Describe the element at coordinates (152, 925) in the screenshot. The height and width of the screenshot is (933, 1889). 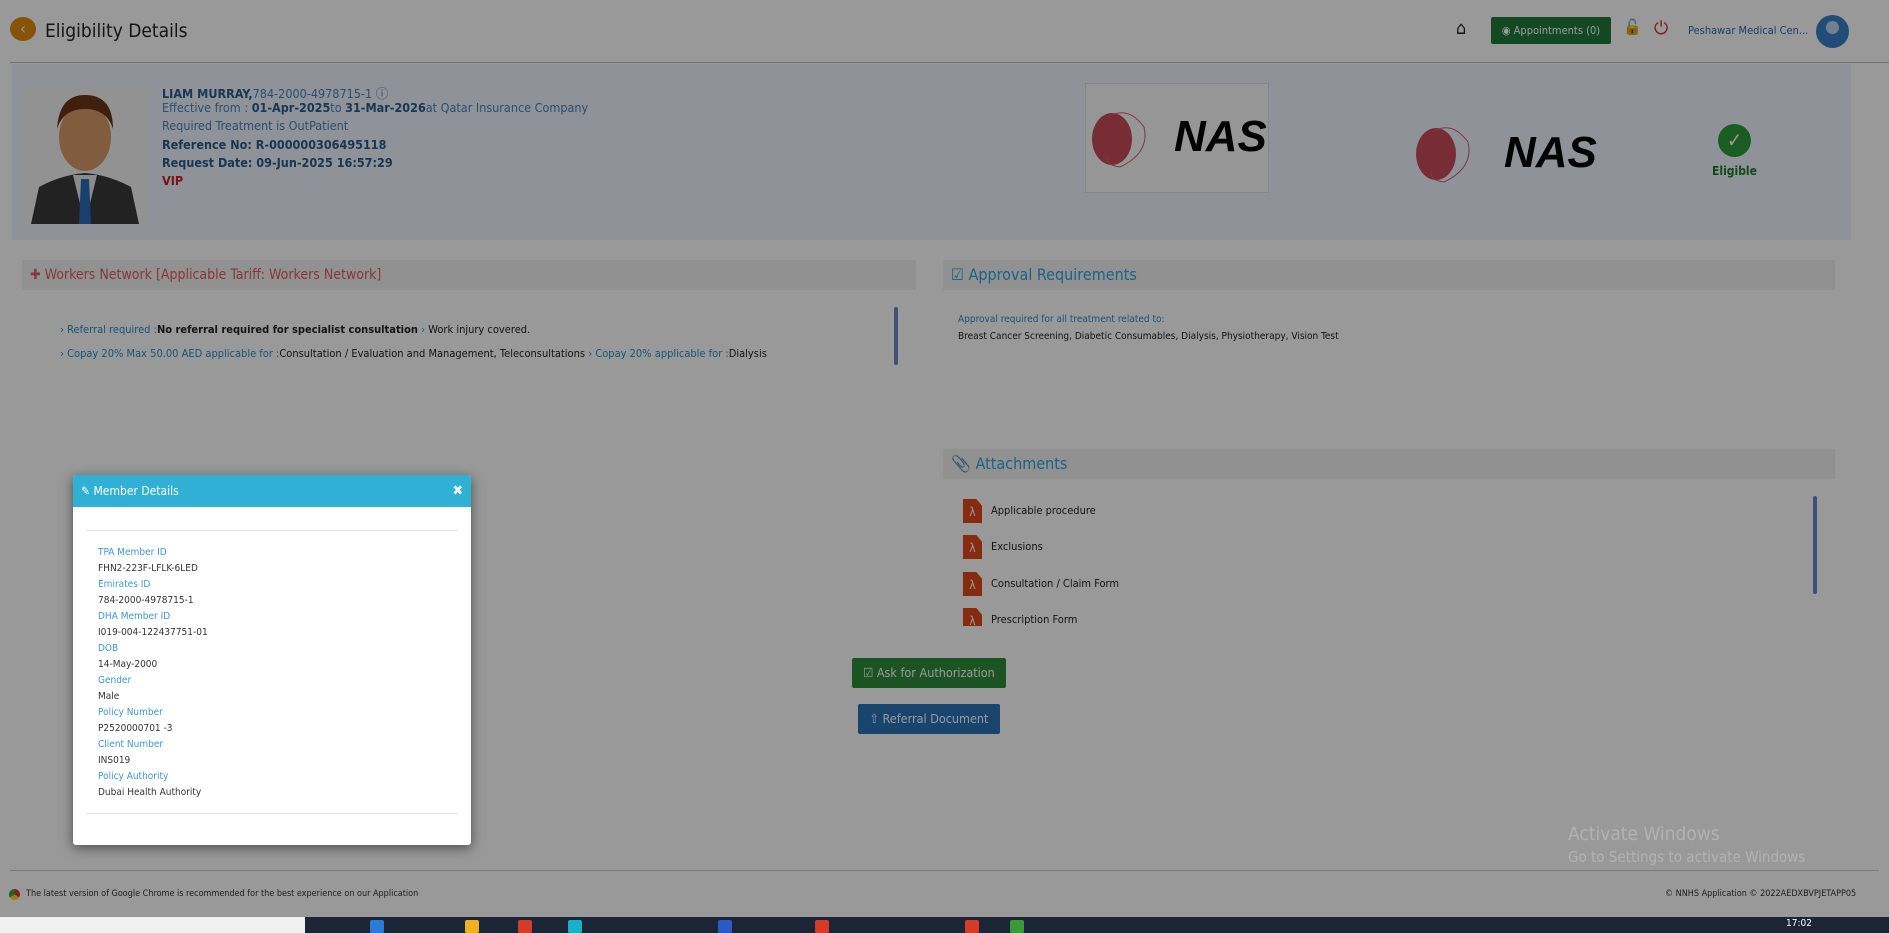
I see `taskbar-search` at that location.